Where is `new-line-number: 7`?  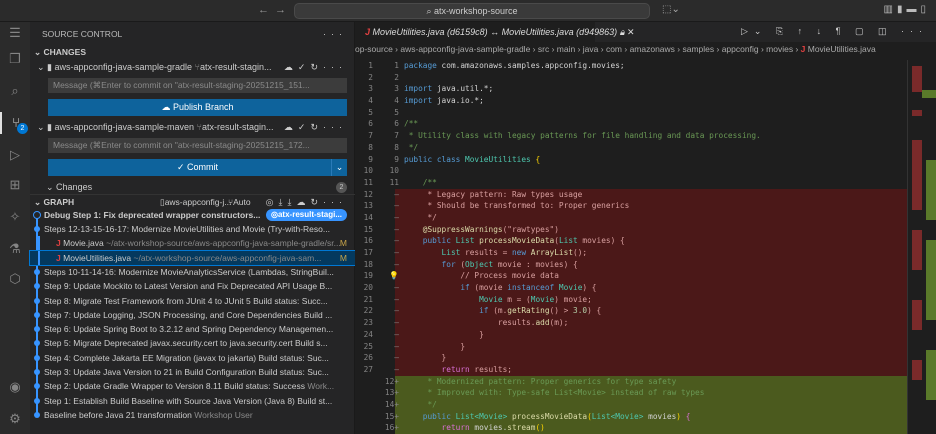 new-line-number: 7 is located at coordinates (396, 136).